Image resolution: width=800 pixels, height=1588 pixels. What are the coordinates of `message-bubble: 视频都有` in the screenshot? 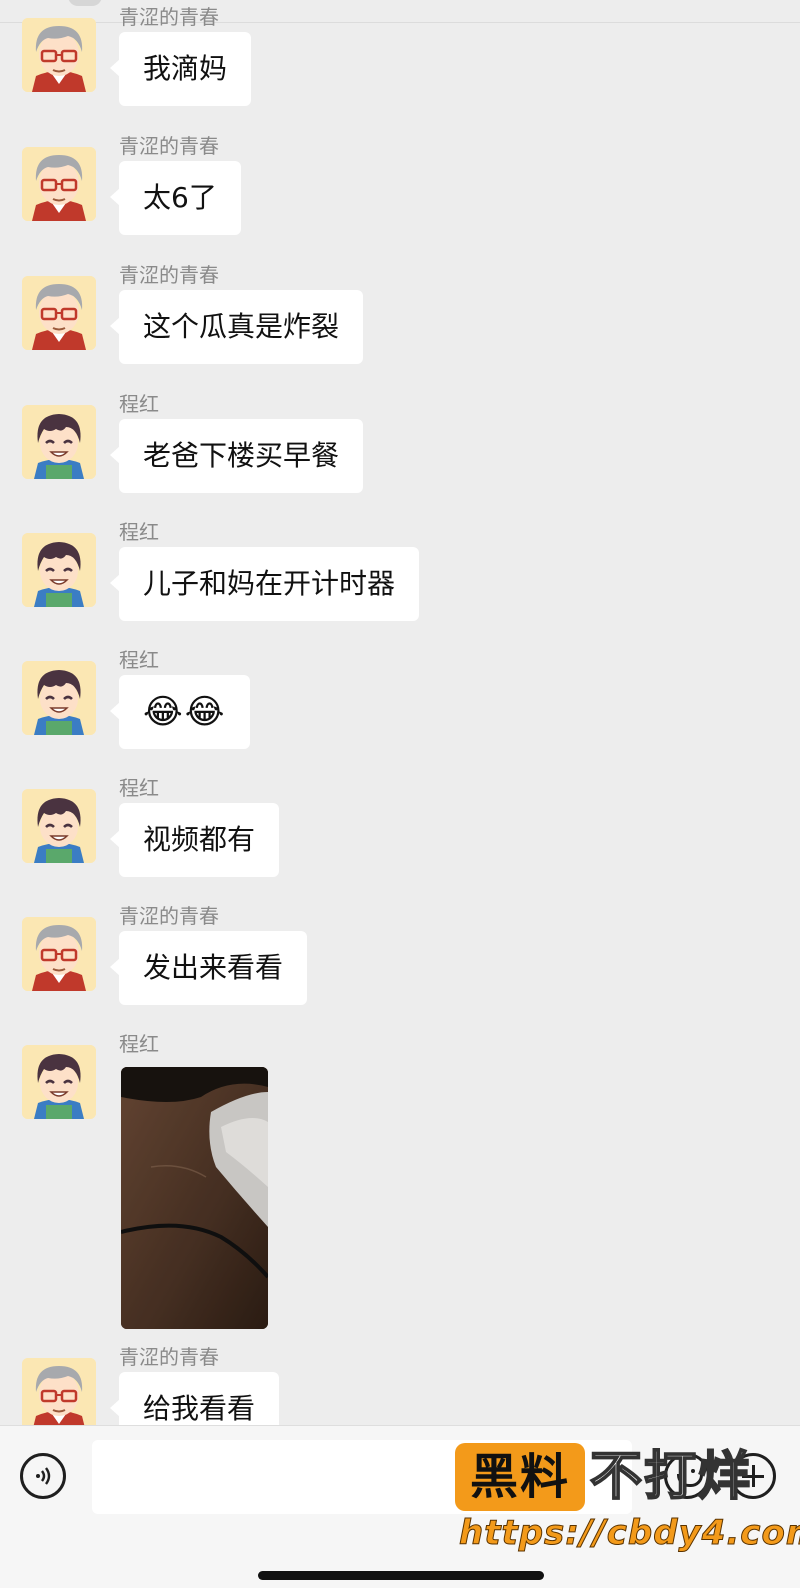 It's located at (194, 840).